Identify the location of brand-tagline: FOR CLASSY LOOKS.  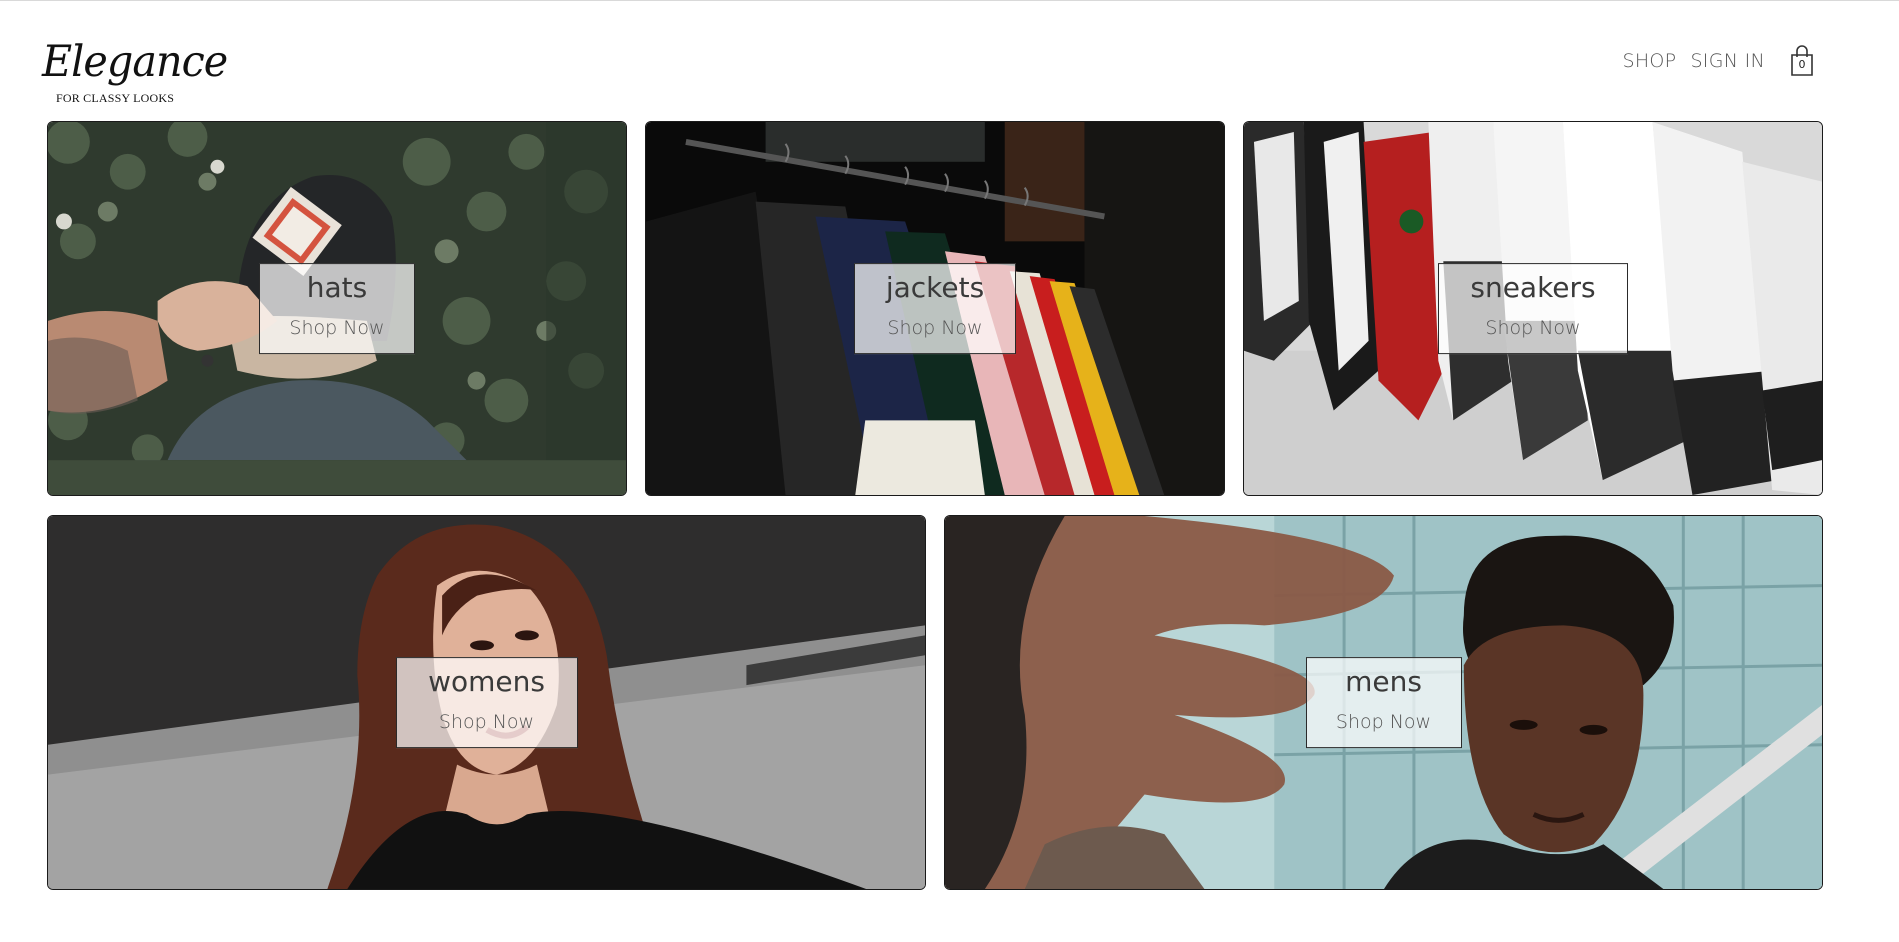
(115, 98).